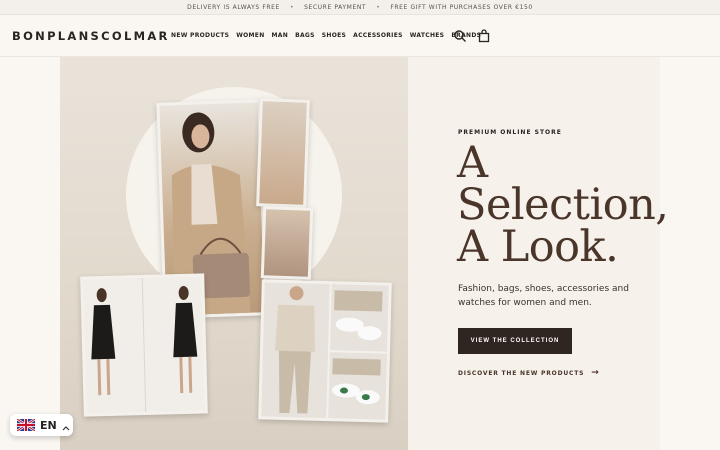 This screenshot has width=720, height=450. I want to click on photo-black-dress, so click(144, 345).